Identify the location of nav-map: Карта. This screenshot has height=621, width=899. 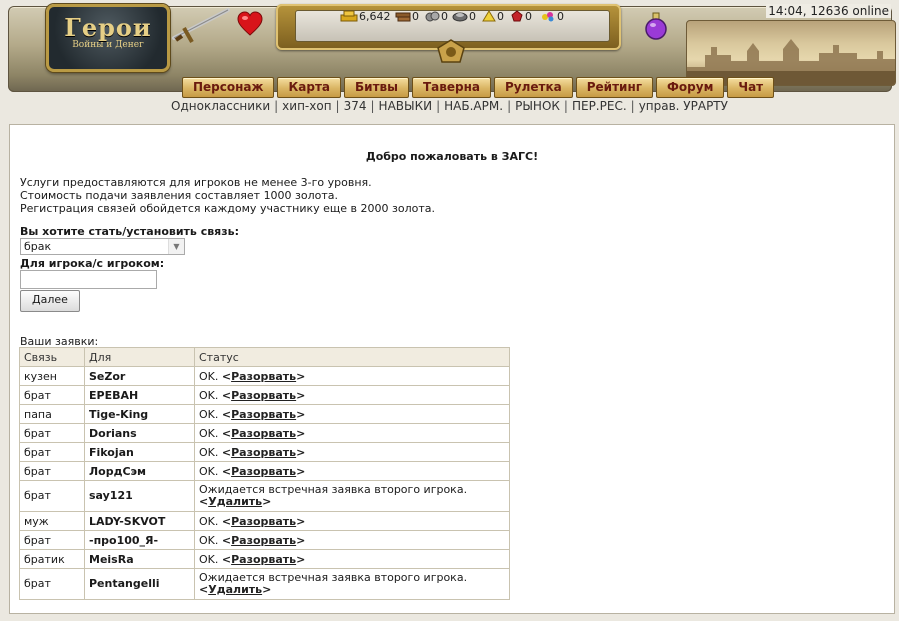
(309, 87).